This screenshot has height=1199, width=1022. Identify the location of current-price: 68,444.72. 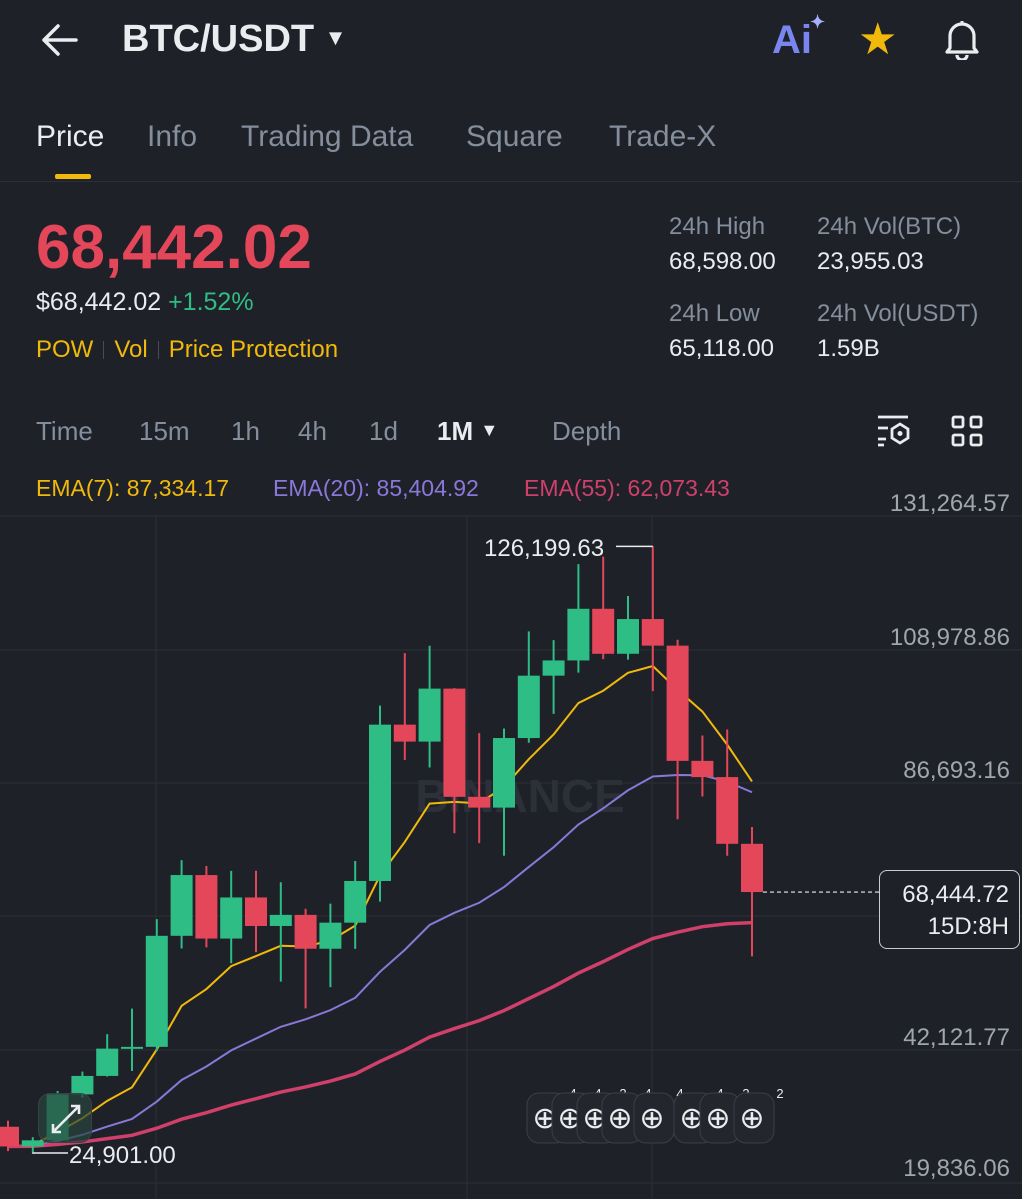
(955, 894).